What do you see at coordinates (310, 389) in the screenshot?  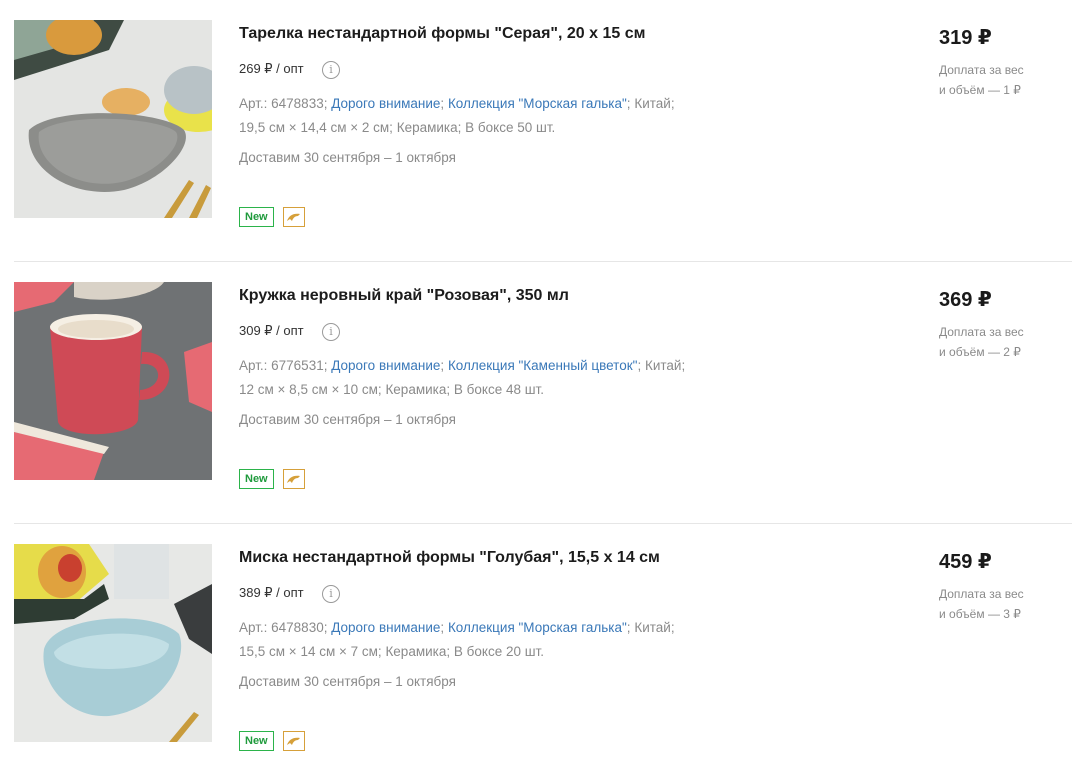 I see `dimensions: 12 см × 8,5 см × 10 см;` at bounding box center [310, 389].